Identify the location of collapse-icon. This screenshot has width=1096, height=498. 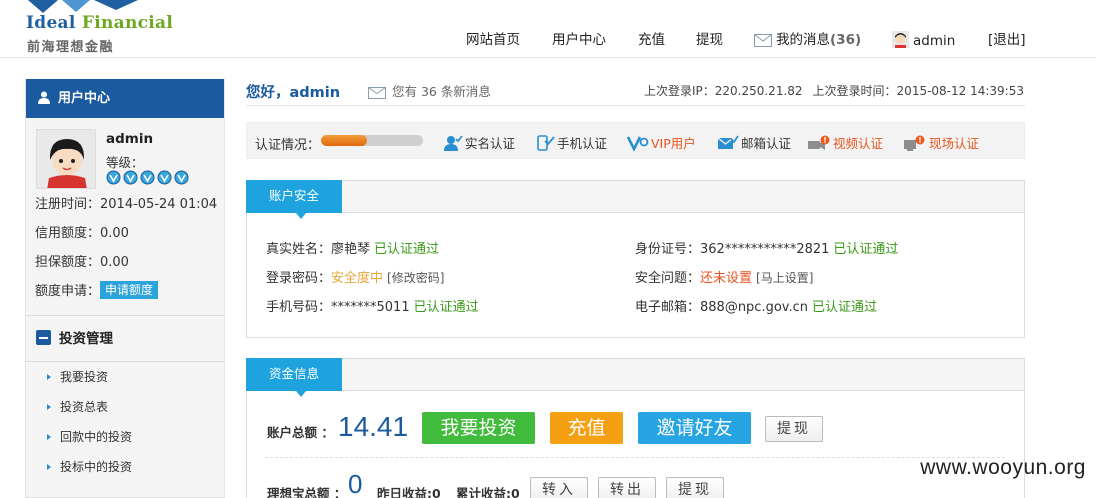
(43, 337).